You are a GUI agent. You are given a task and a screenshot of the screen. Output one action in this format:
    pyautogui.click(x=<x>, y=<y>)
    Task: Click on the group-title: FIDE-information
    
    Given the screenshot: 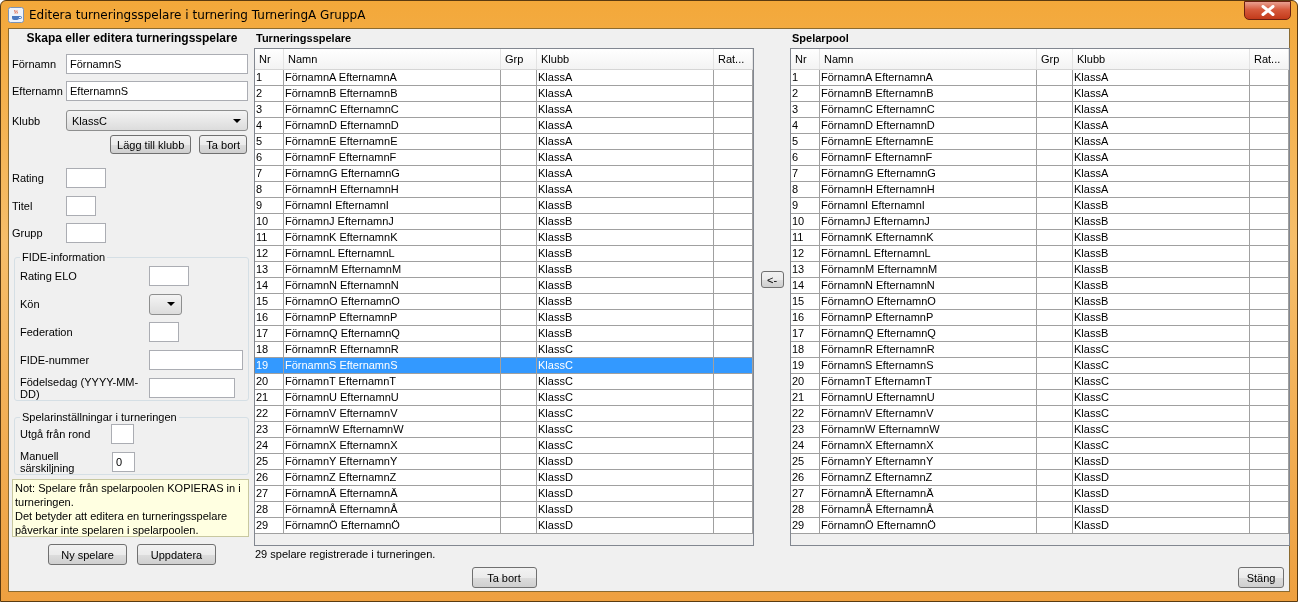 What is the action you would take?
    pyautogui.click(x=64, y=257)
    